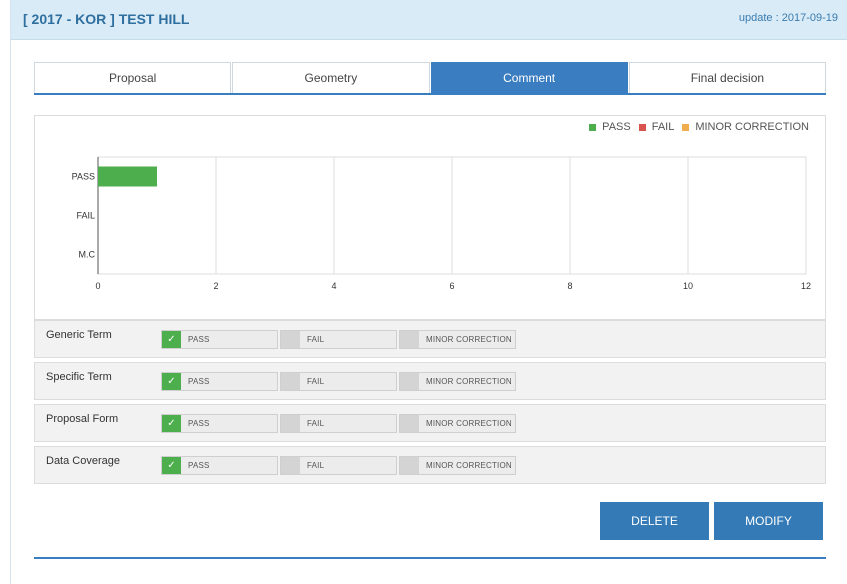 The width and height of the screenshot is (847, 584). Describe the element at coordinates (87, 255) in the screenshot. I see `y-category-label: M.C` at that location.